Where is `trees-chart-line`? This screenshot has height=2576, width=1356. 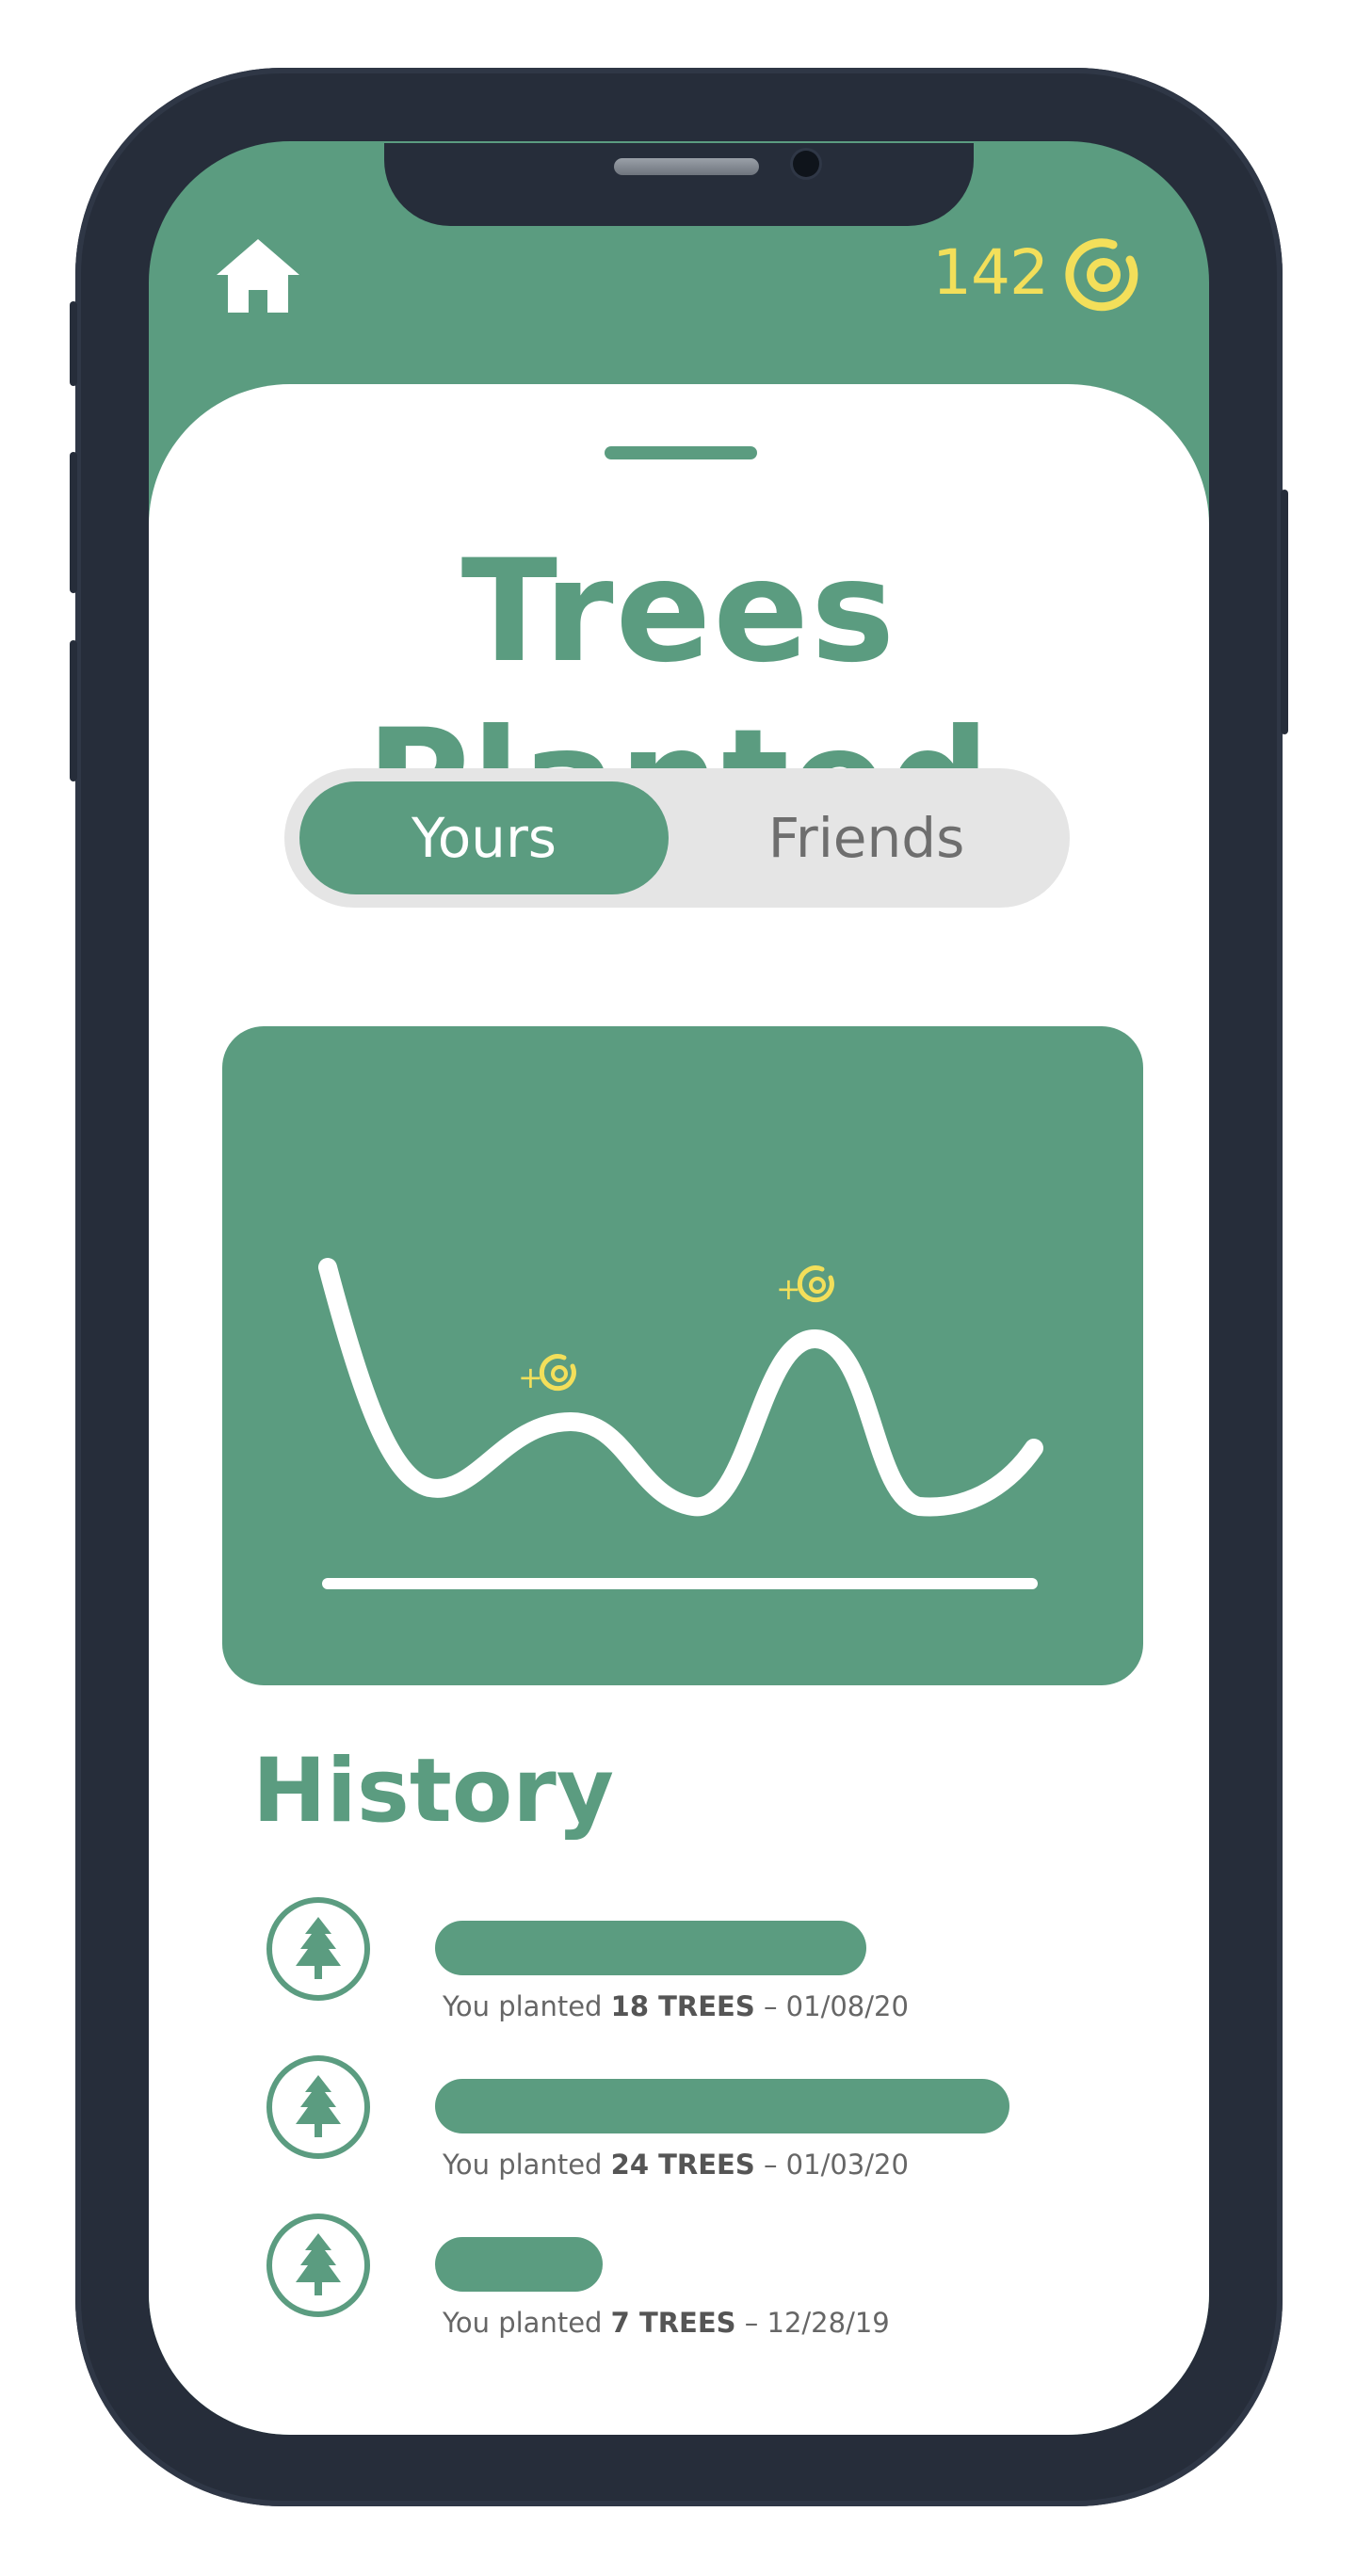 trees-chart-line is located at coordinates (680, 1387).